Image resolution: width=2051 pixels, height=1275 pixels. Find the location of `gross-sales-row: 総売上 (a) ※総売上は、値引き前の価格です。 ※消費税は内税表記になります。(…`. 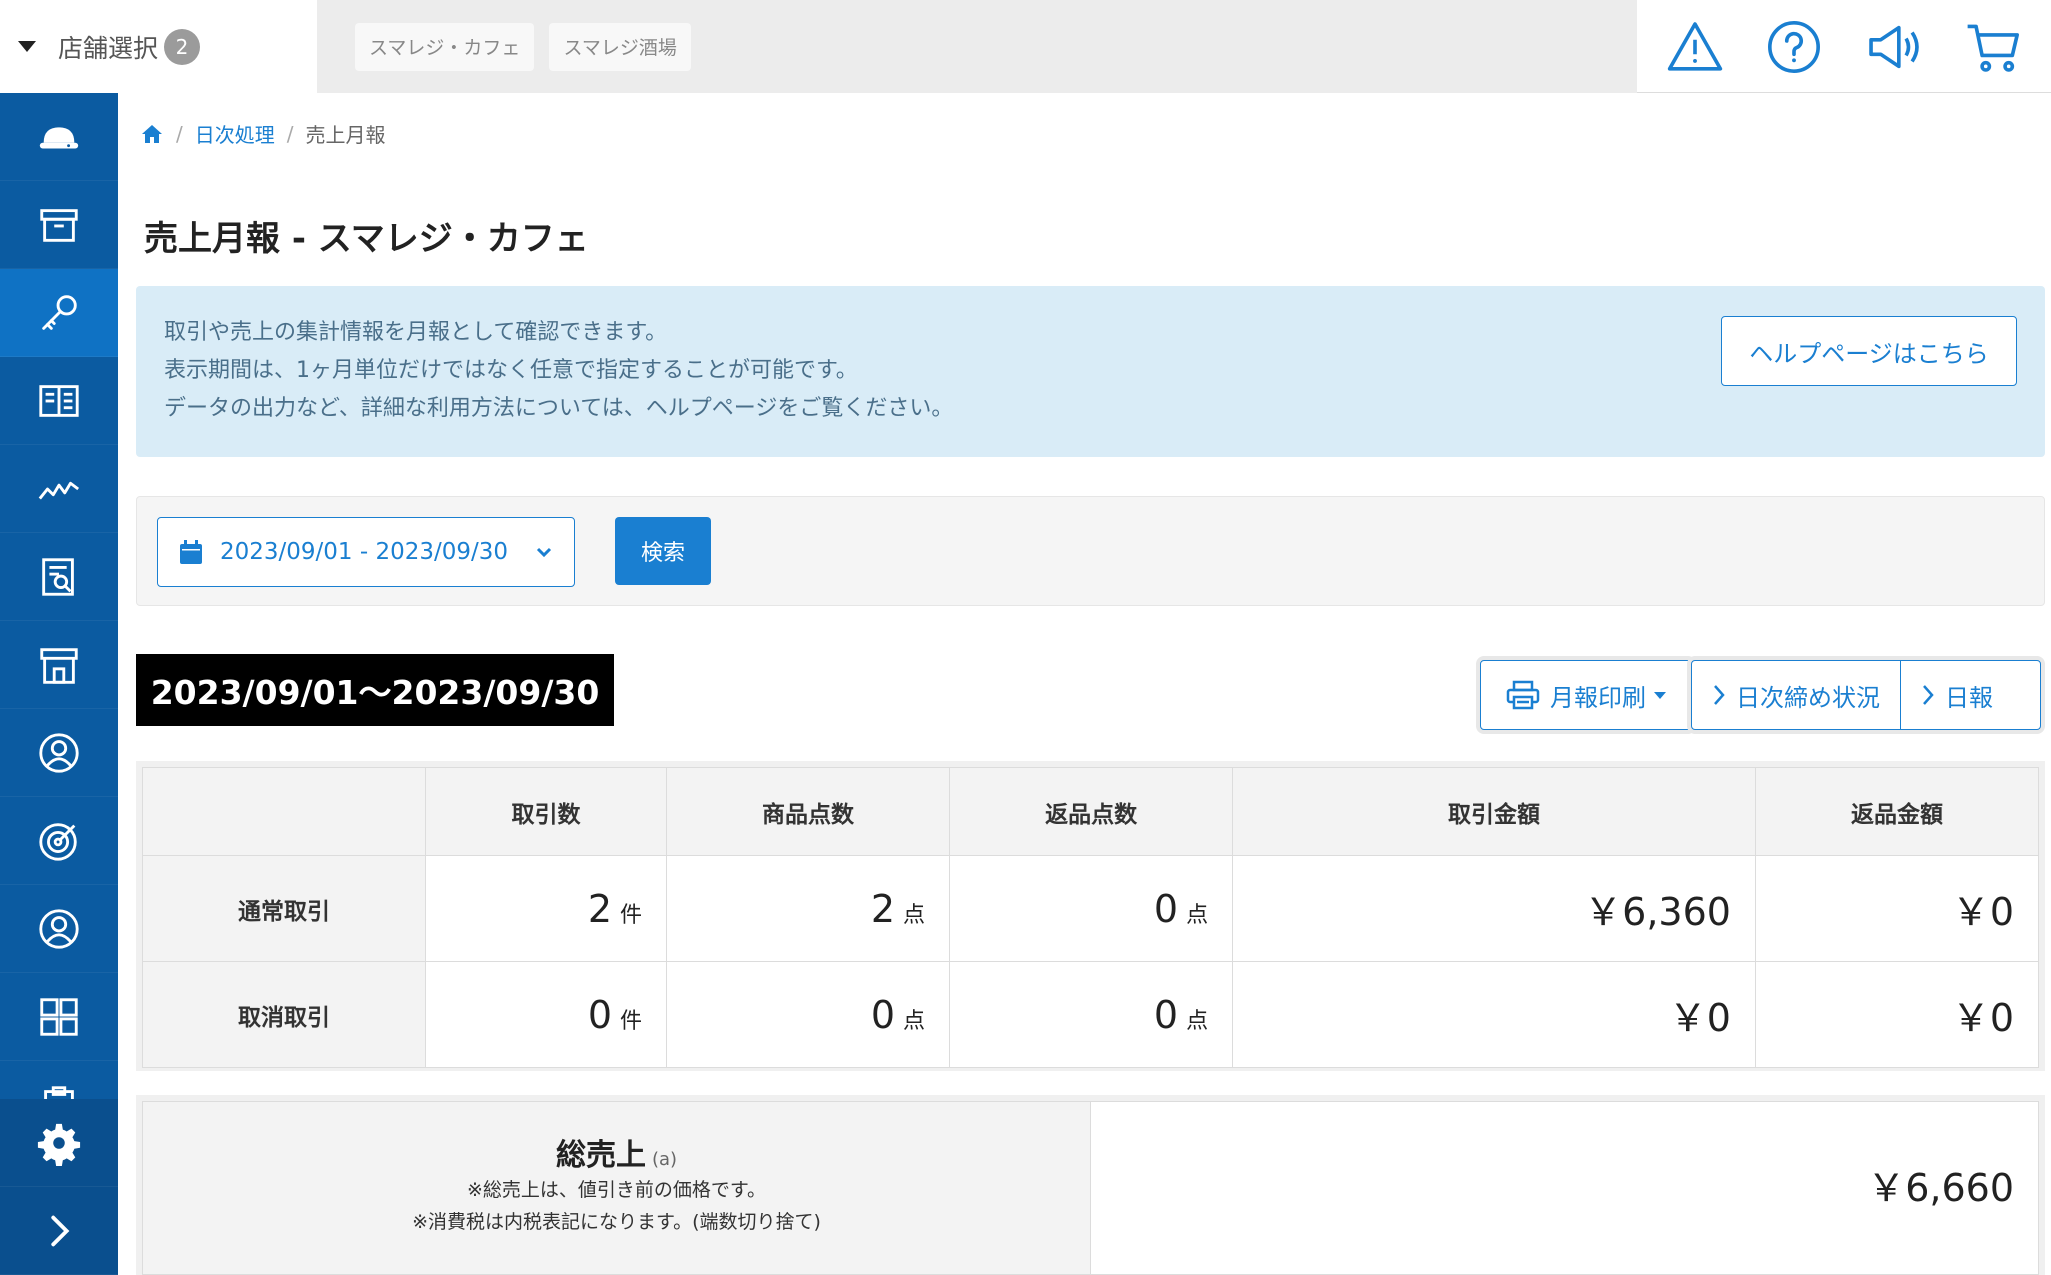

gross-sales-row: 総売上 (a) ※総売上は、値引き前の価格です。 ※消費税は内税表記になります。(… is located at coordinates (1090, 1188).